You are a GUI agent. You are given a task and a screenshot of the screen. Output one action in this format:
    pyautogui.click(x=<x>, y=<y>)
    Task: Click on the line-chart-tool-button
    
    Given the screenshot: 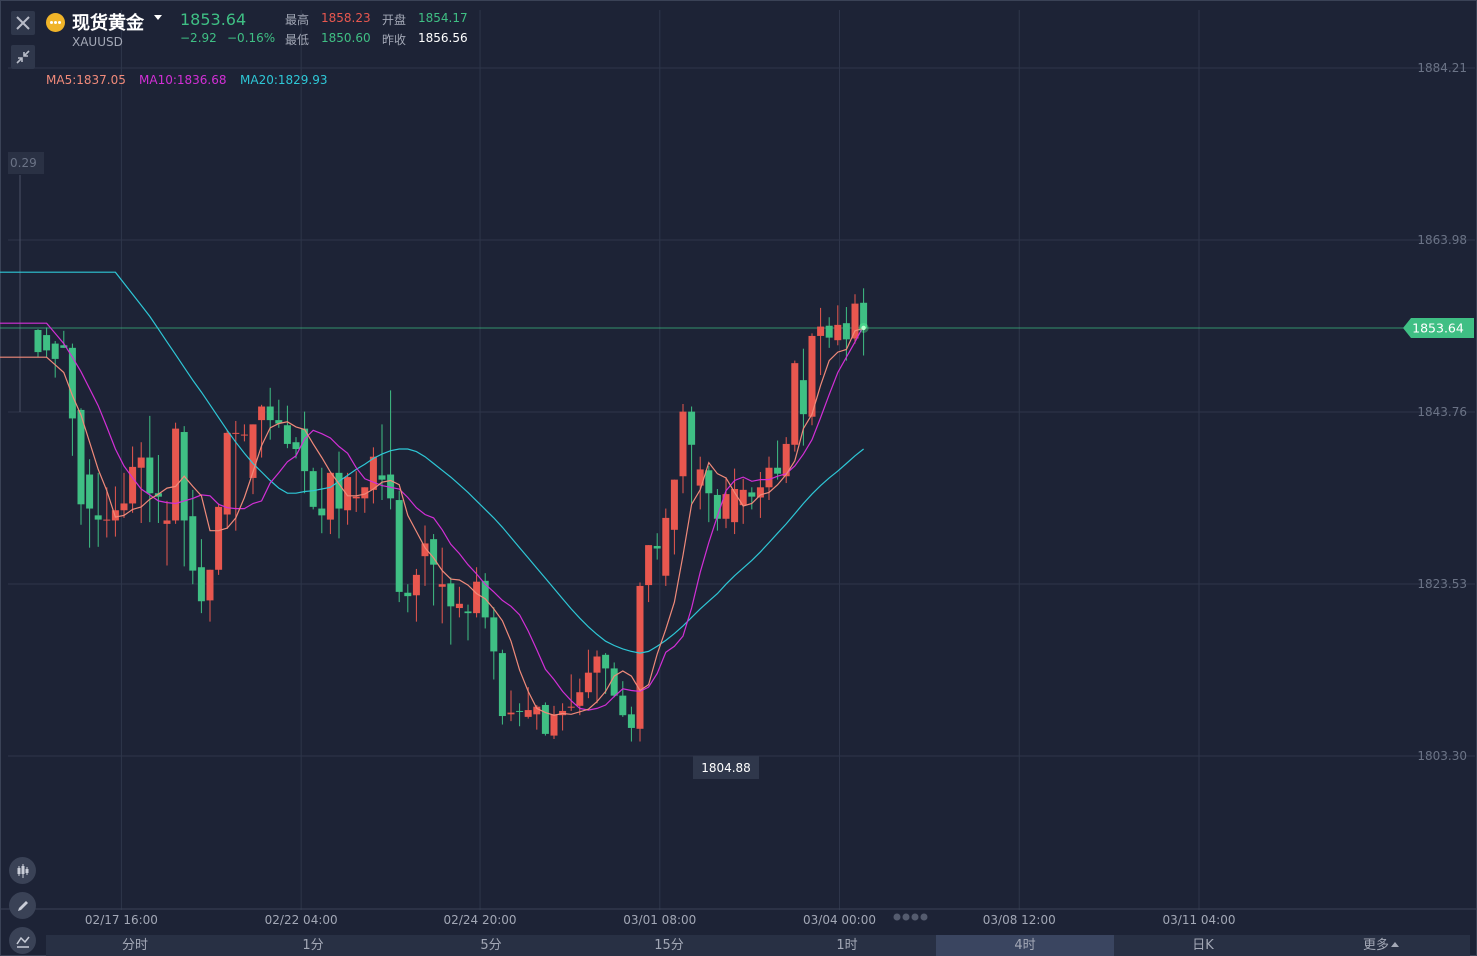 What is the action you would take?
    pyautogui.click(x=22, y=940)
    